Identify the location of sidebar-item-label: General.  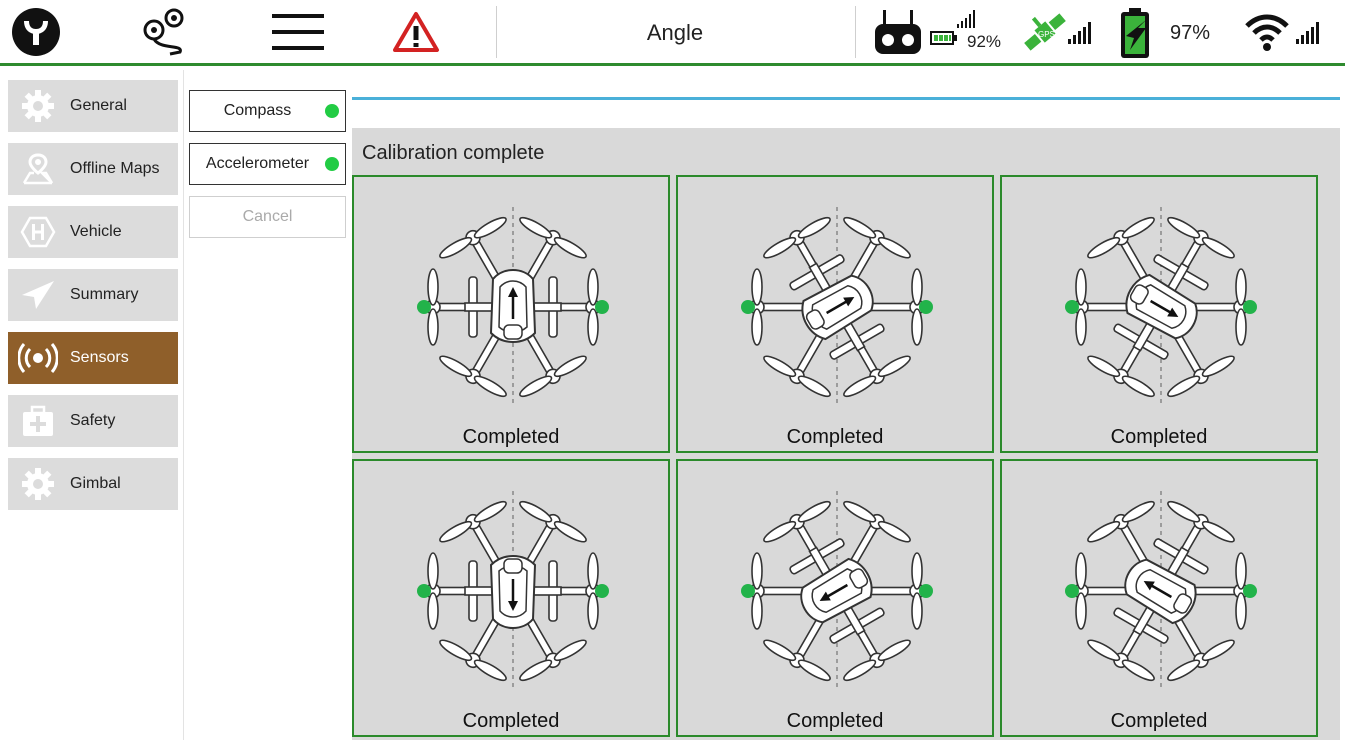
(98, 105).